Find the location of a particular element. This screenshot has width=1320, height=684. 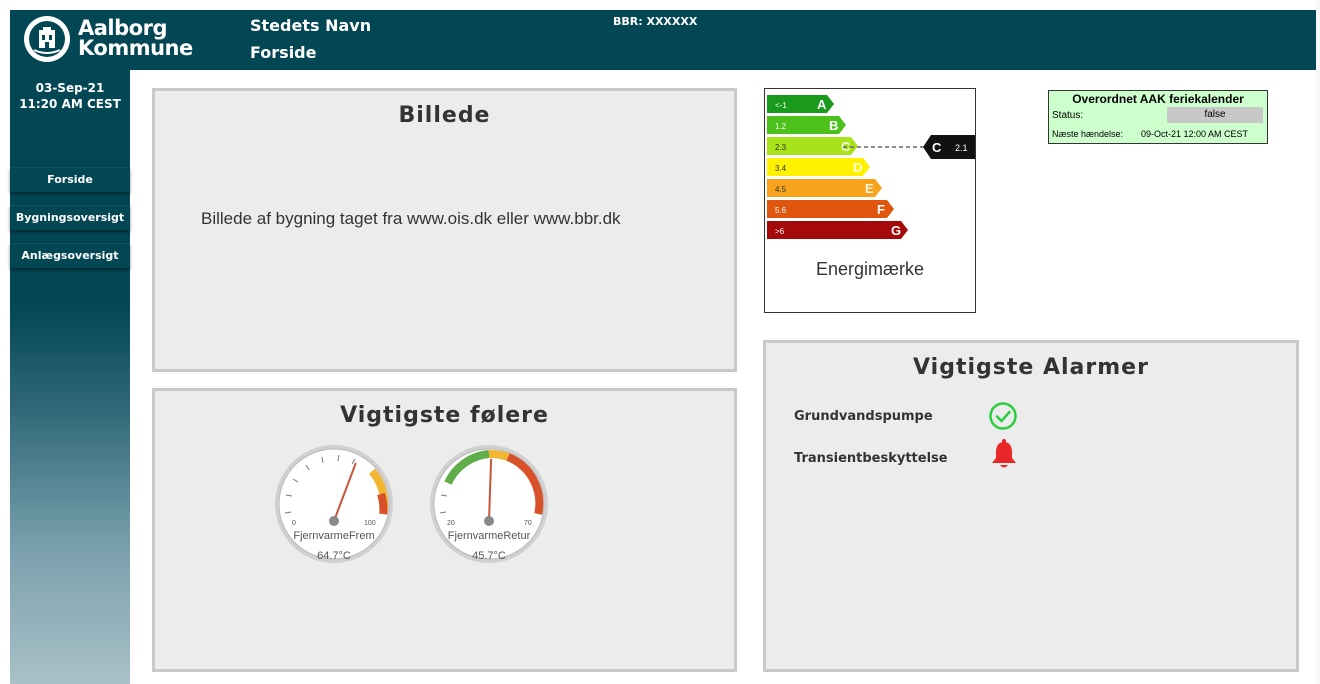

gauge2-value: 45.7°C is located at coordinates (489, 556).